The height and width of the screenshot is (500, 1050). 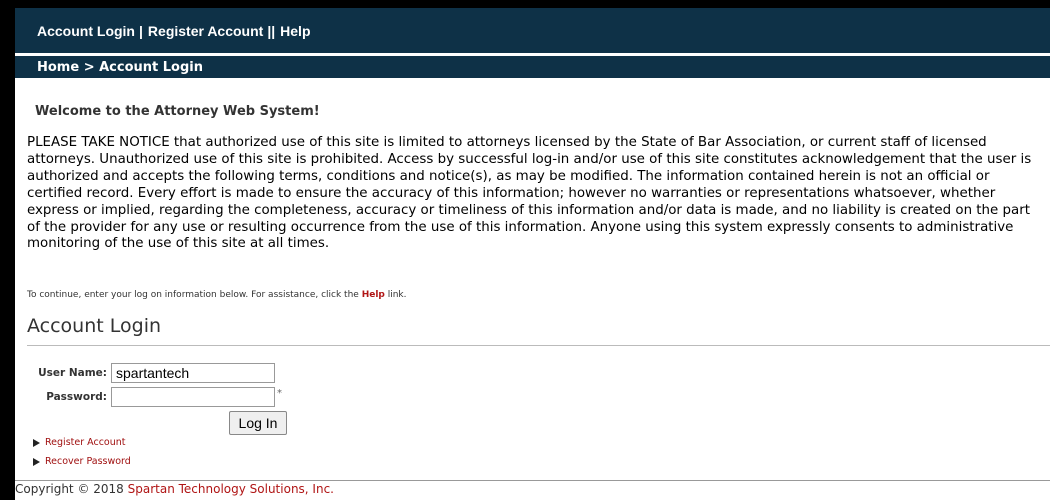 I want to click on top-nav: Account Login | Register Account || Help, so click(x=532, y=31).